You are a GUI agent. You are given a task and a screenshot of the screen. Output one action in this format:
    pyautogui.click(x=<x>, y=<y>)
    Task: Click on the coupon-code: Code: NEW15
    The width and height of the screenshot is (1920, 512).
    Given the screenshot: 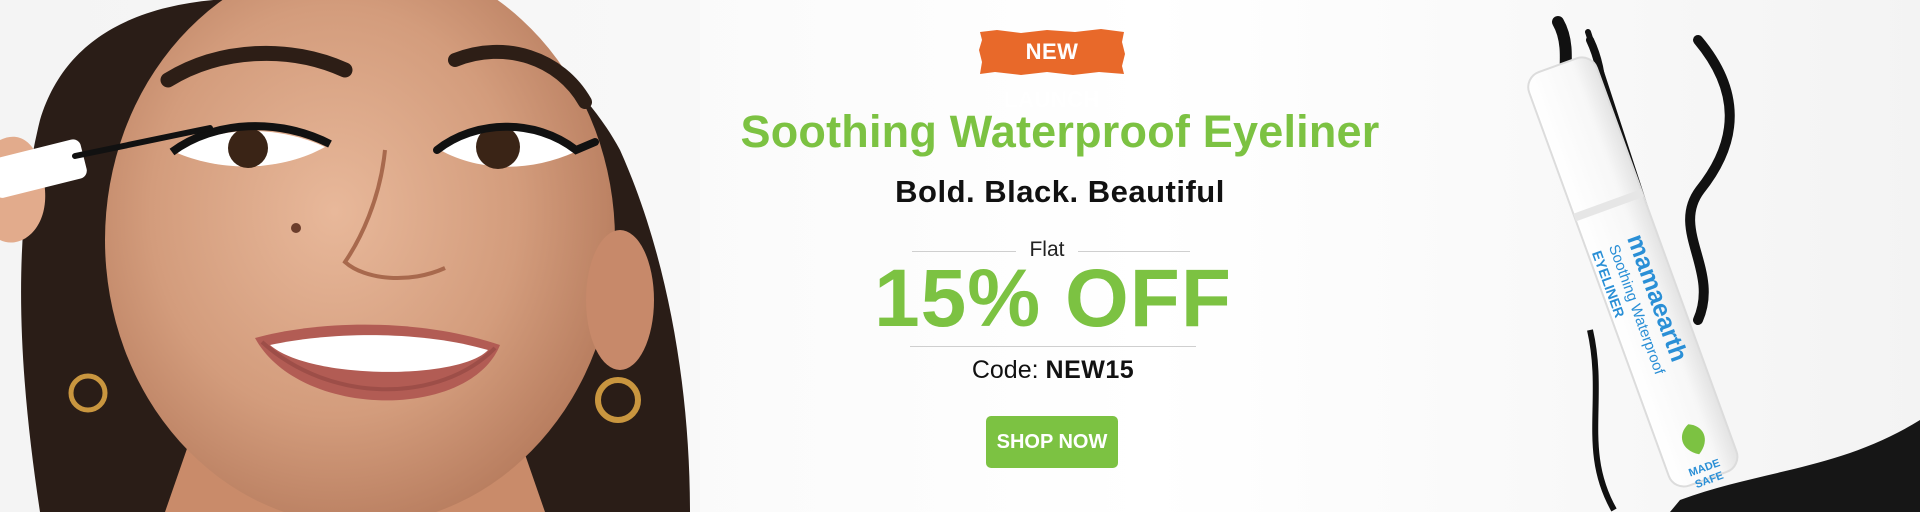 What is the action you would take?
    pyautogui.click(x=1053, y=370)
    